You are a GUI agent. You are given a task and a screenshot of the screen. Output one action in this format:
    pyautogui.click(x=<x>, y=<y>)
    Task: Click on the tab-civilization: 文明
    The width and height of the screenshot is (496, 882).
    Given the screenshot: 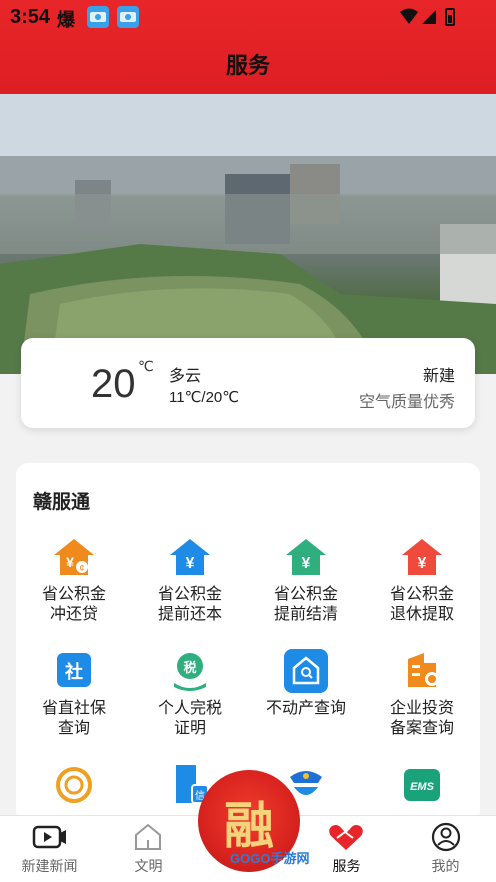 What is the action you would take?
    pyautogui.click(x=148, y=849)
    